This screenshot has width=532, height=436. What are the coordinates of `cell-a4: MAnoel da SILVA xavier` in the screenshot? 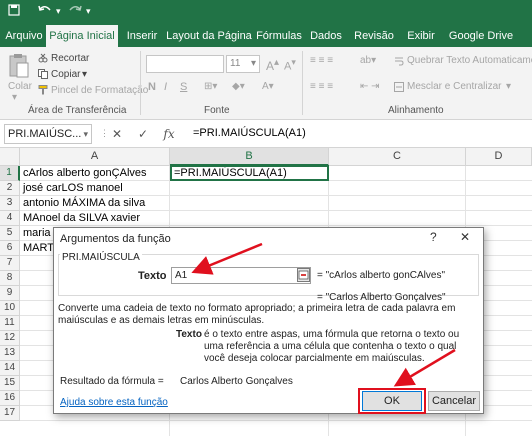 It's located at (95, 218).